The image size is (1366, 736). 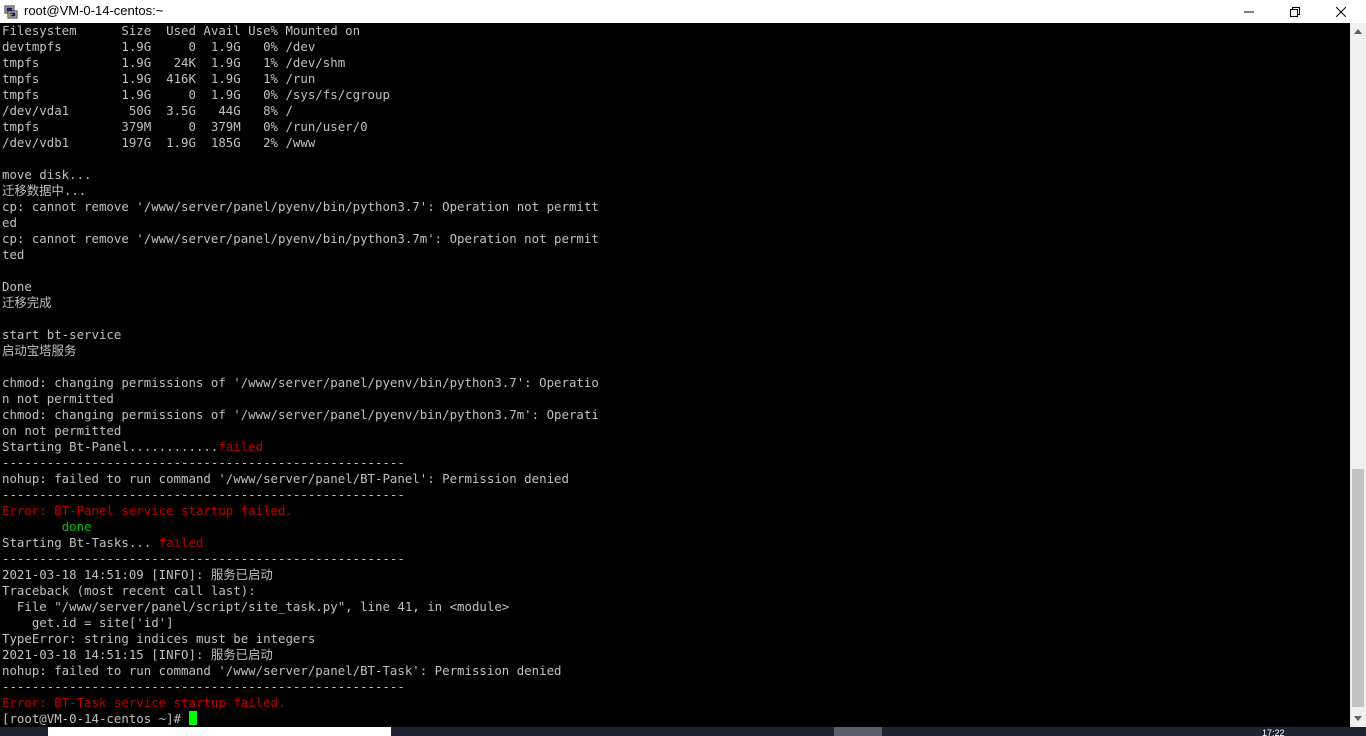 I want to click on terminal-text: 启动宝塔服务, so click(x=39, y=350).